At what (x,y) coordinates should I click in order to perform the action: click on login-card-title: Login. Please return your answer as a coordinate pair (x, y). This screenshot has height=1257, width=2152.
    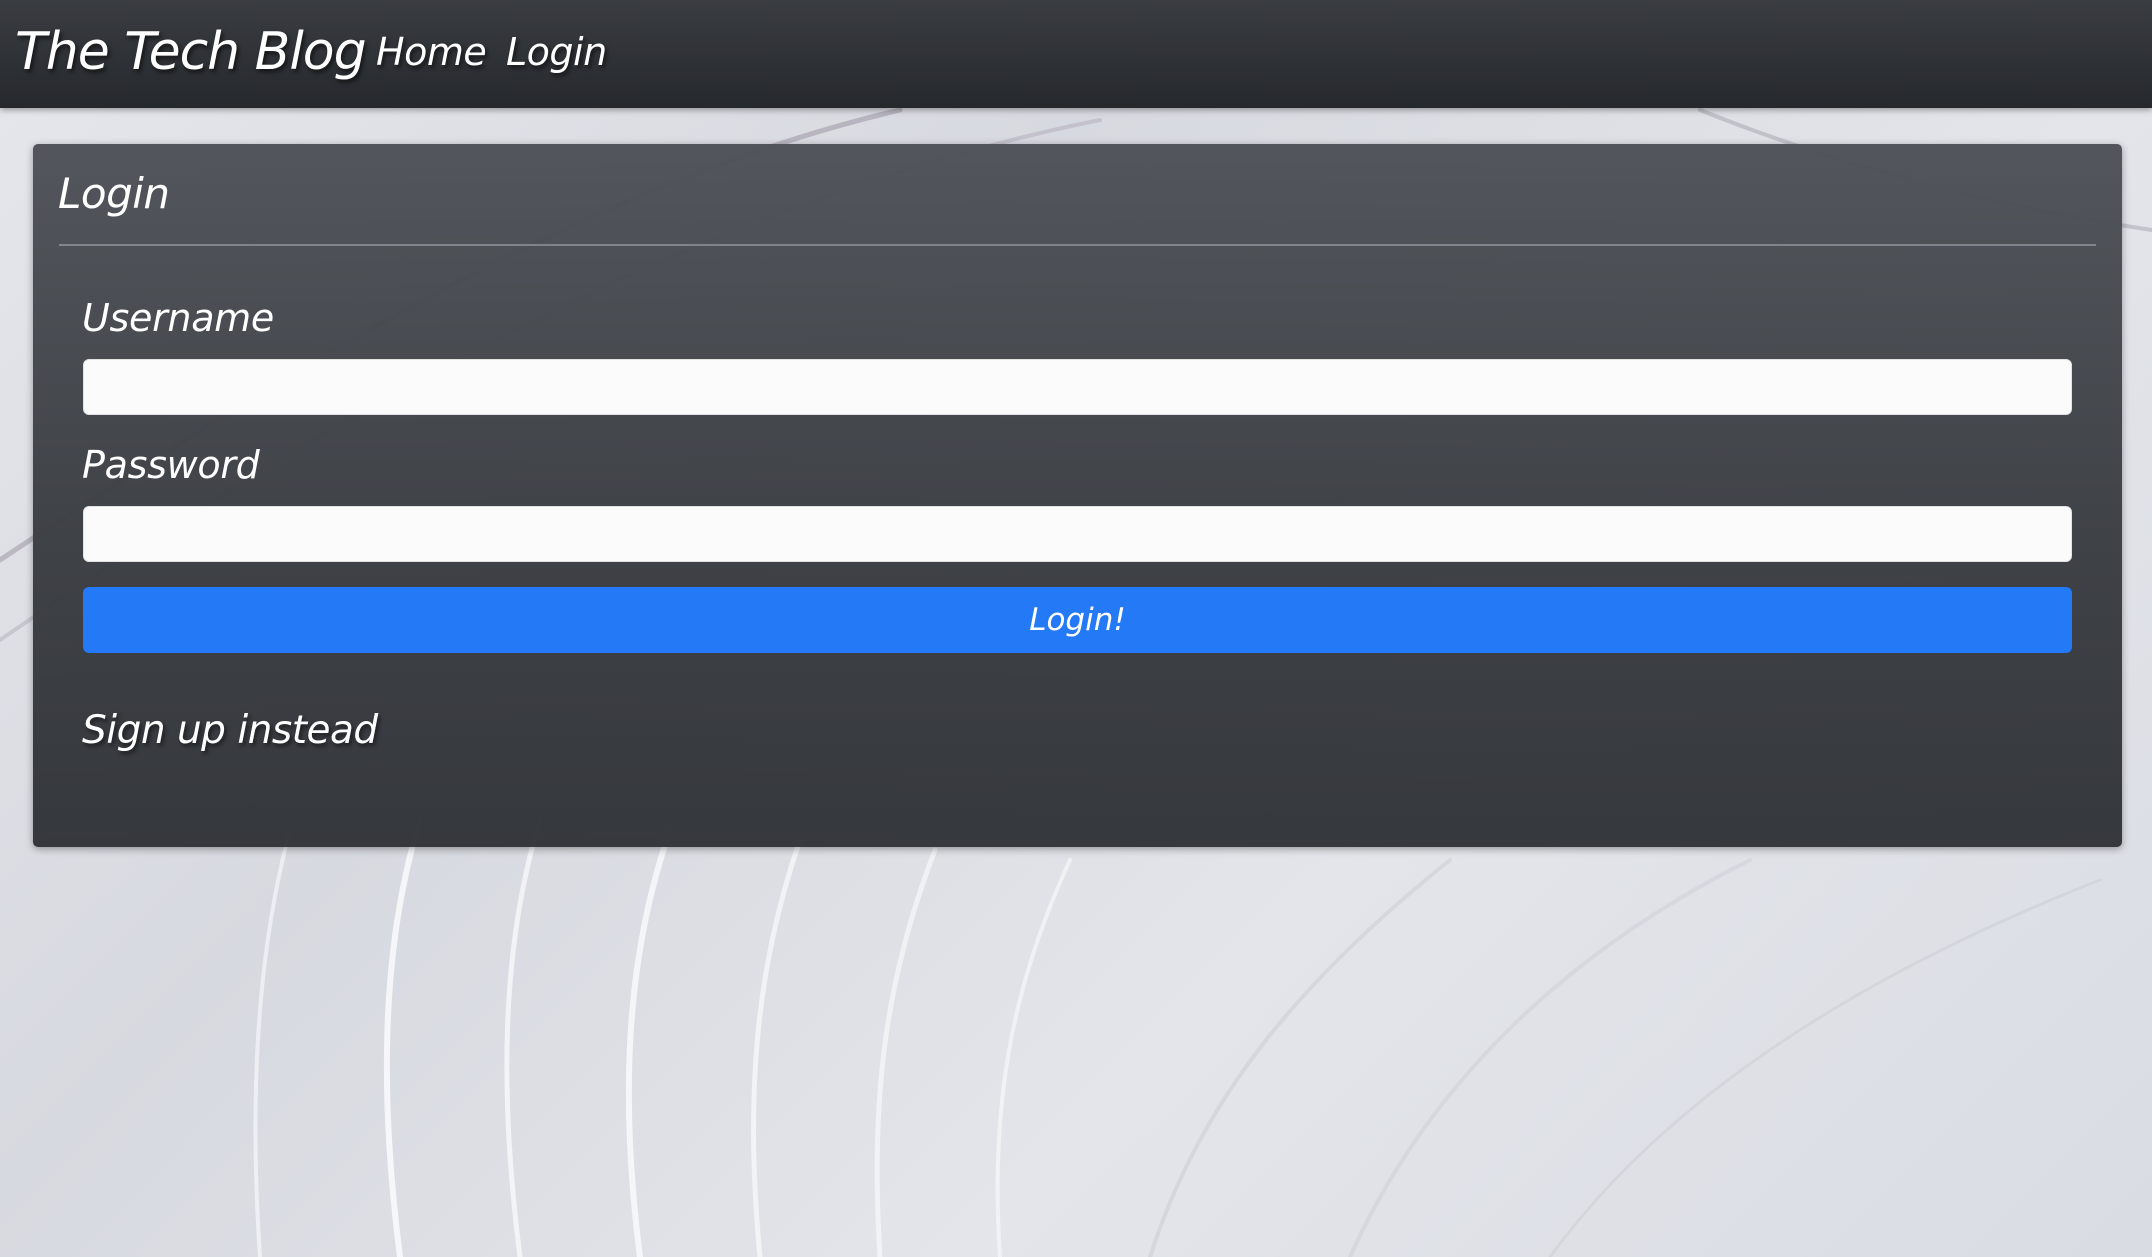
    Looking at the image, I should click on (114, 193).